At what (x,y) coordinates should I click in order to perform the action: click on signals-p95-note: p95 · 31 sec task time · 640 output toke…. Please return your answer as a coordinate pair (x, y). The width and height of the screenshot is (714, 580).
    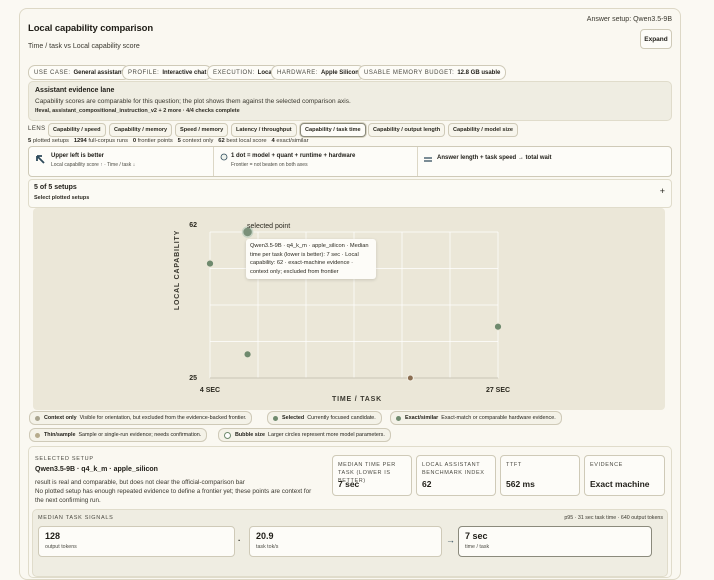
    Looking at the image, I should click on (613, 518).